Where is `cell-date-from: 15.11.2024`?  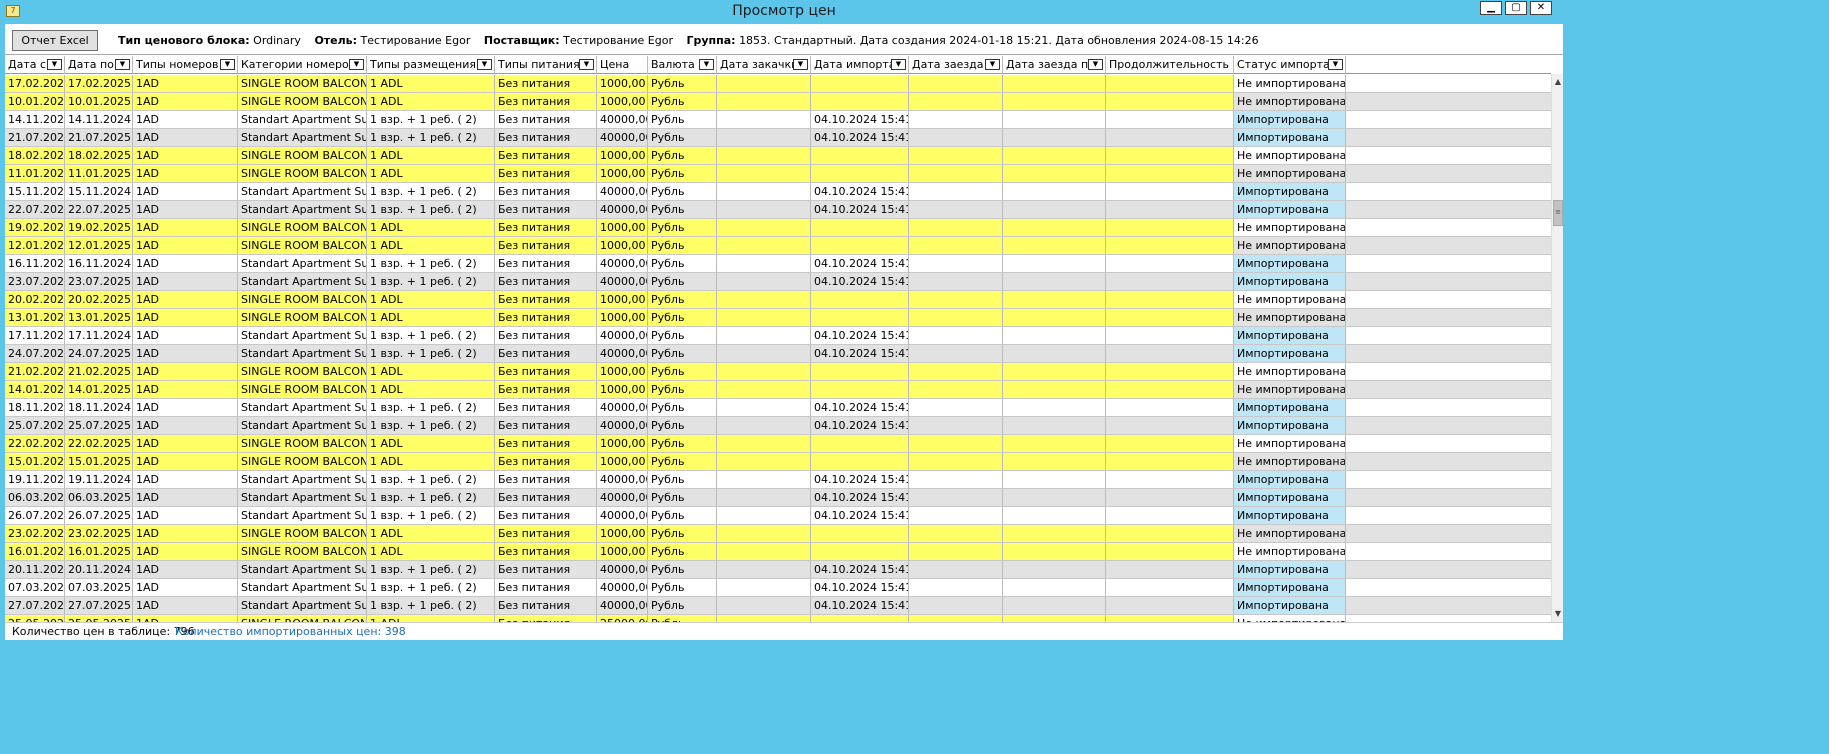 cell-date-from: 15.11.2024 is located at coordinates (35, 191).